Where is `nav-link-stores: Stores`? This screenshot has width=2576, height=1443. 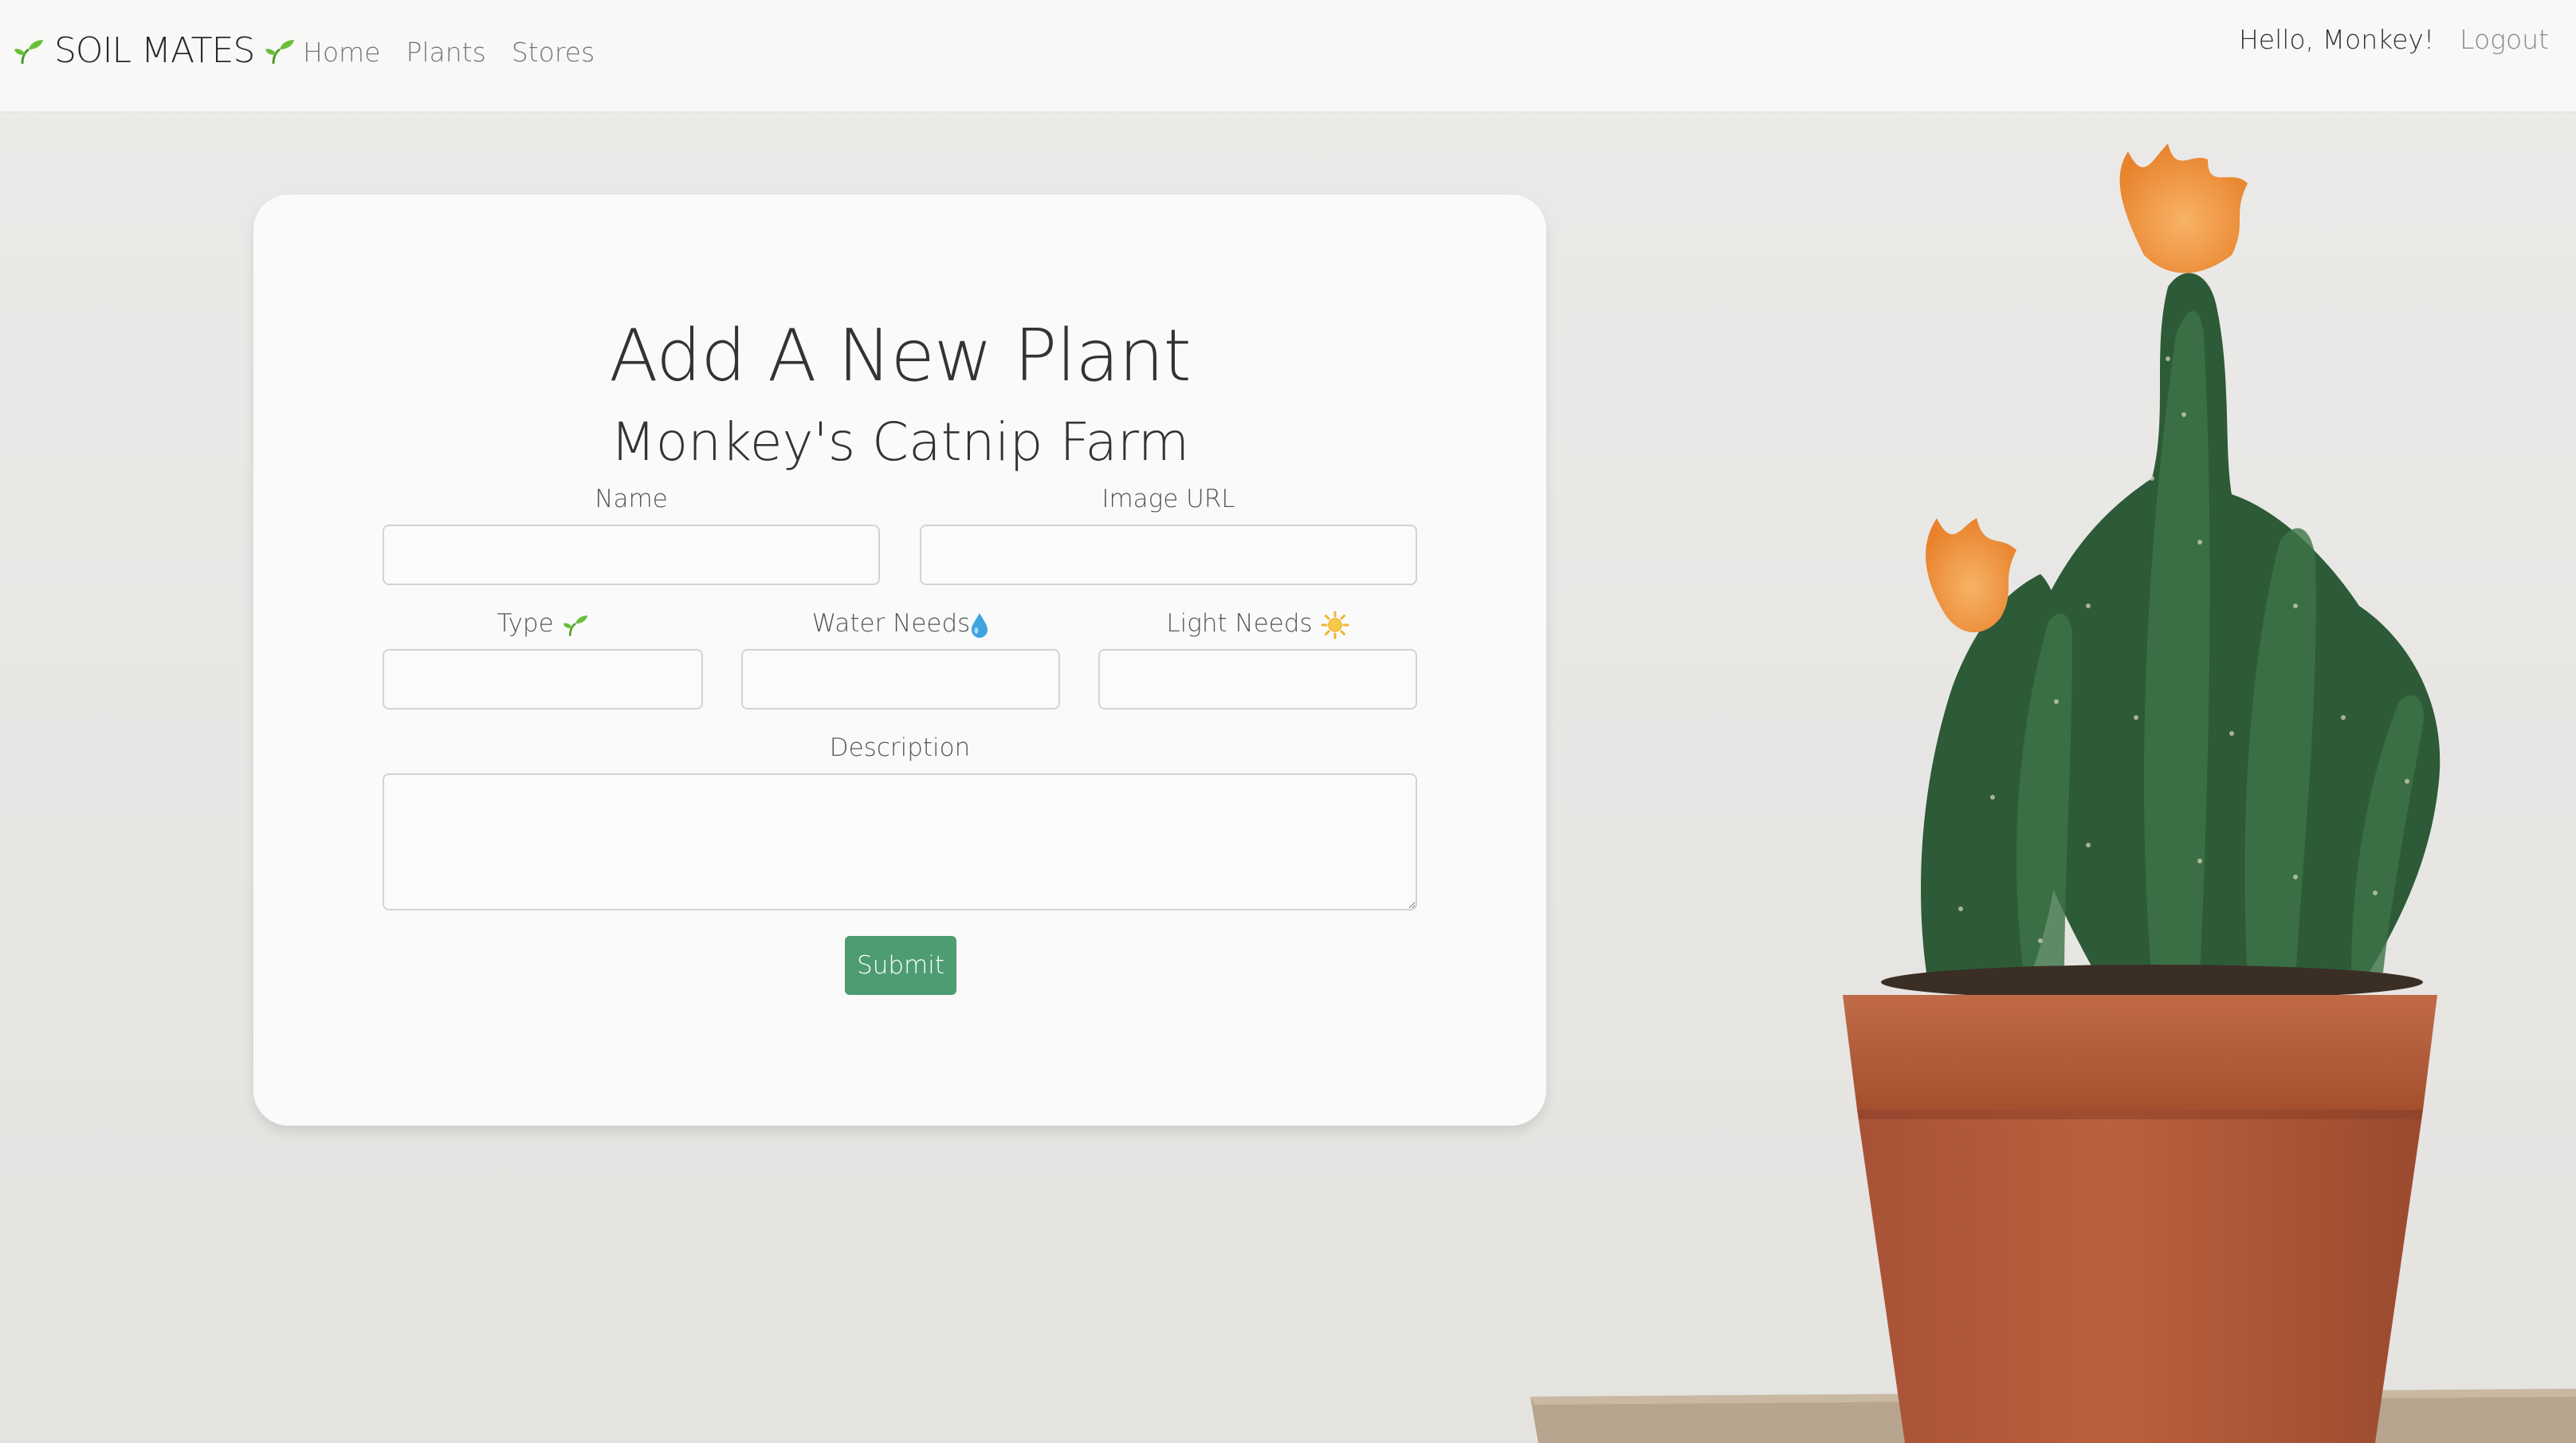 nav-link-stores: Stores is located at coordinates (553, 52).